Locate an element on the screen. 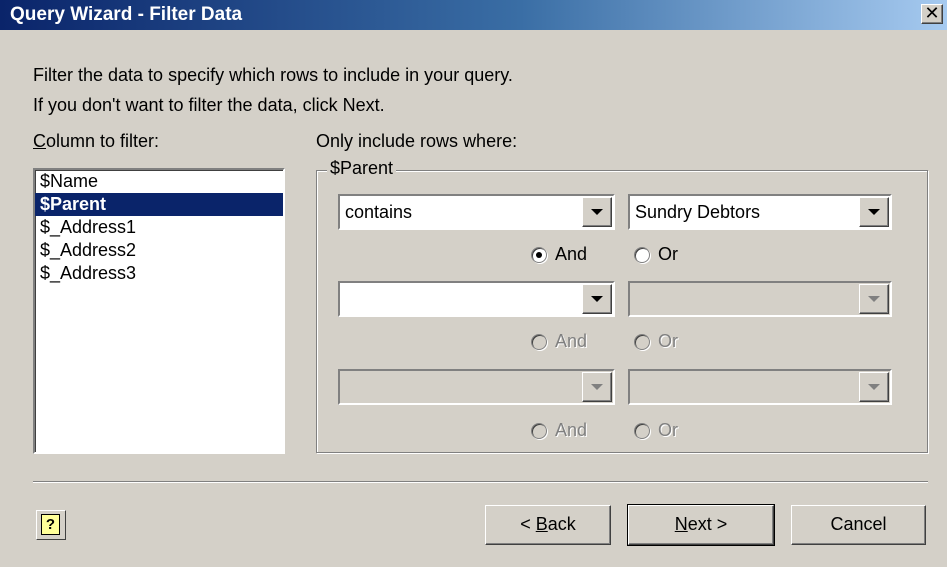  cancel-button: Cancel is located at coordinates (858, 525).